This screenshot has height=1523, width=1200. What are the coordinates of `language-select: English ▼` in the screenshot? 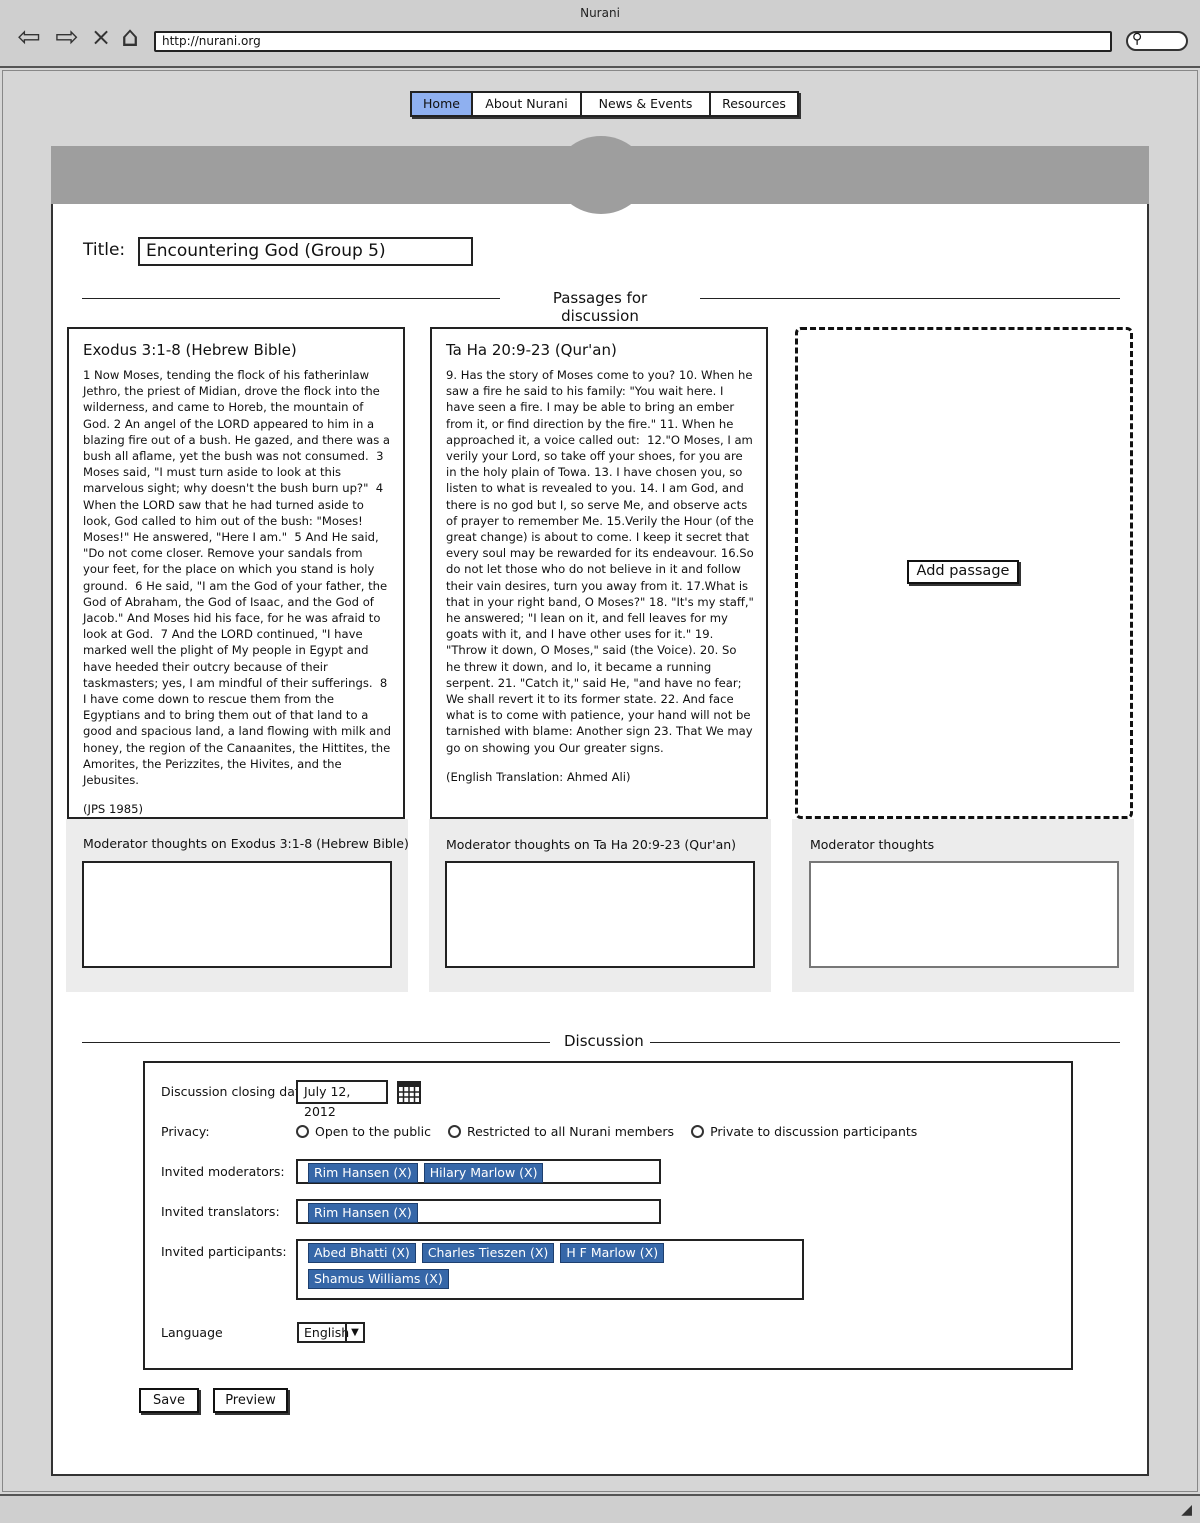 It's located at (331, 1332).